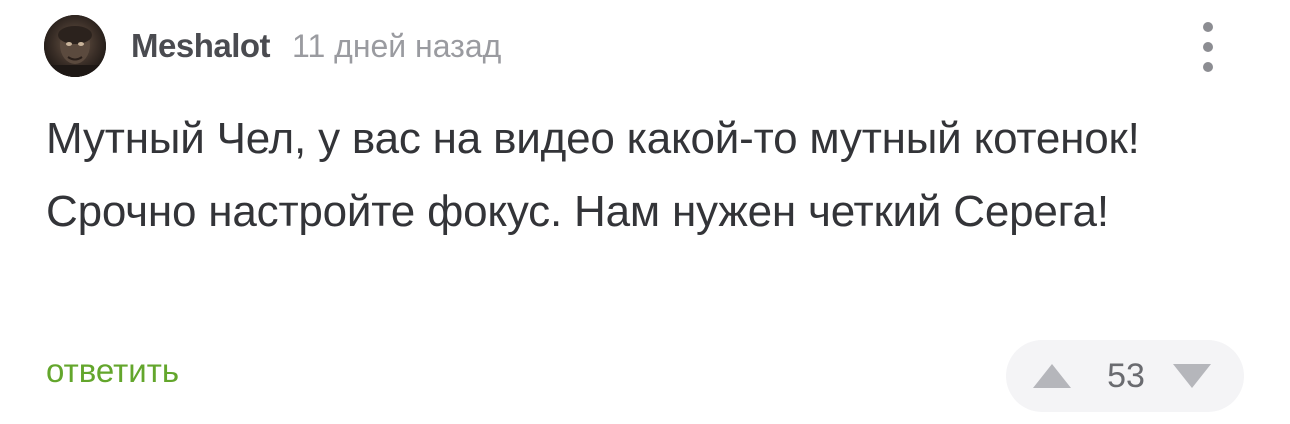 This screenshot has width=1290, height=424. I want to click on comment-header: Meshalot 11 дней назад, so click(272, 46).